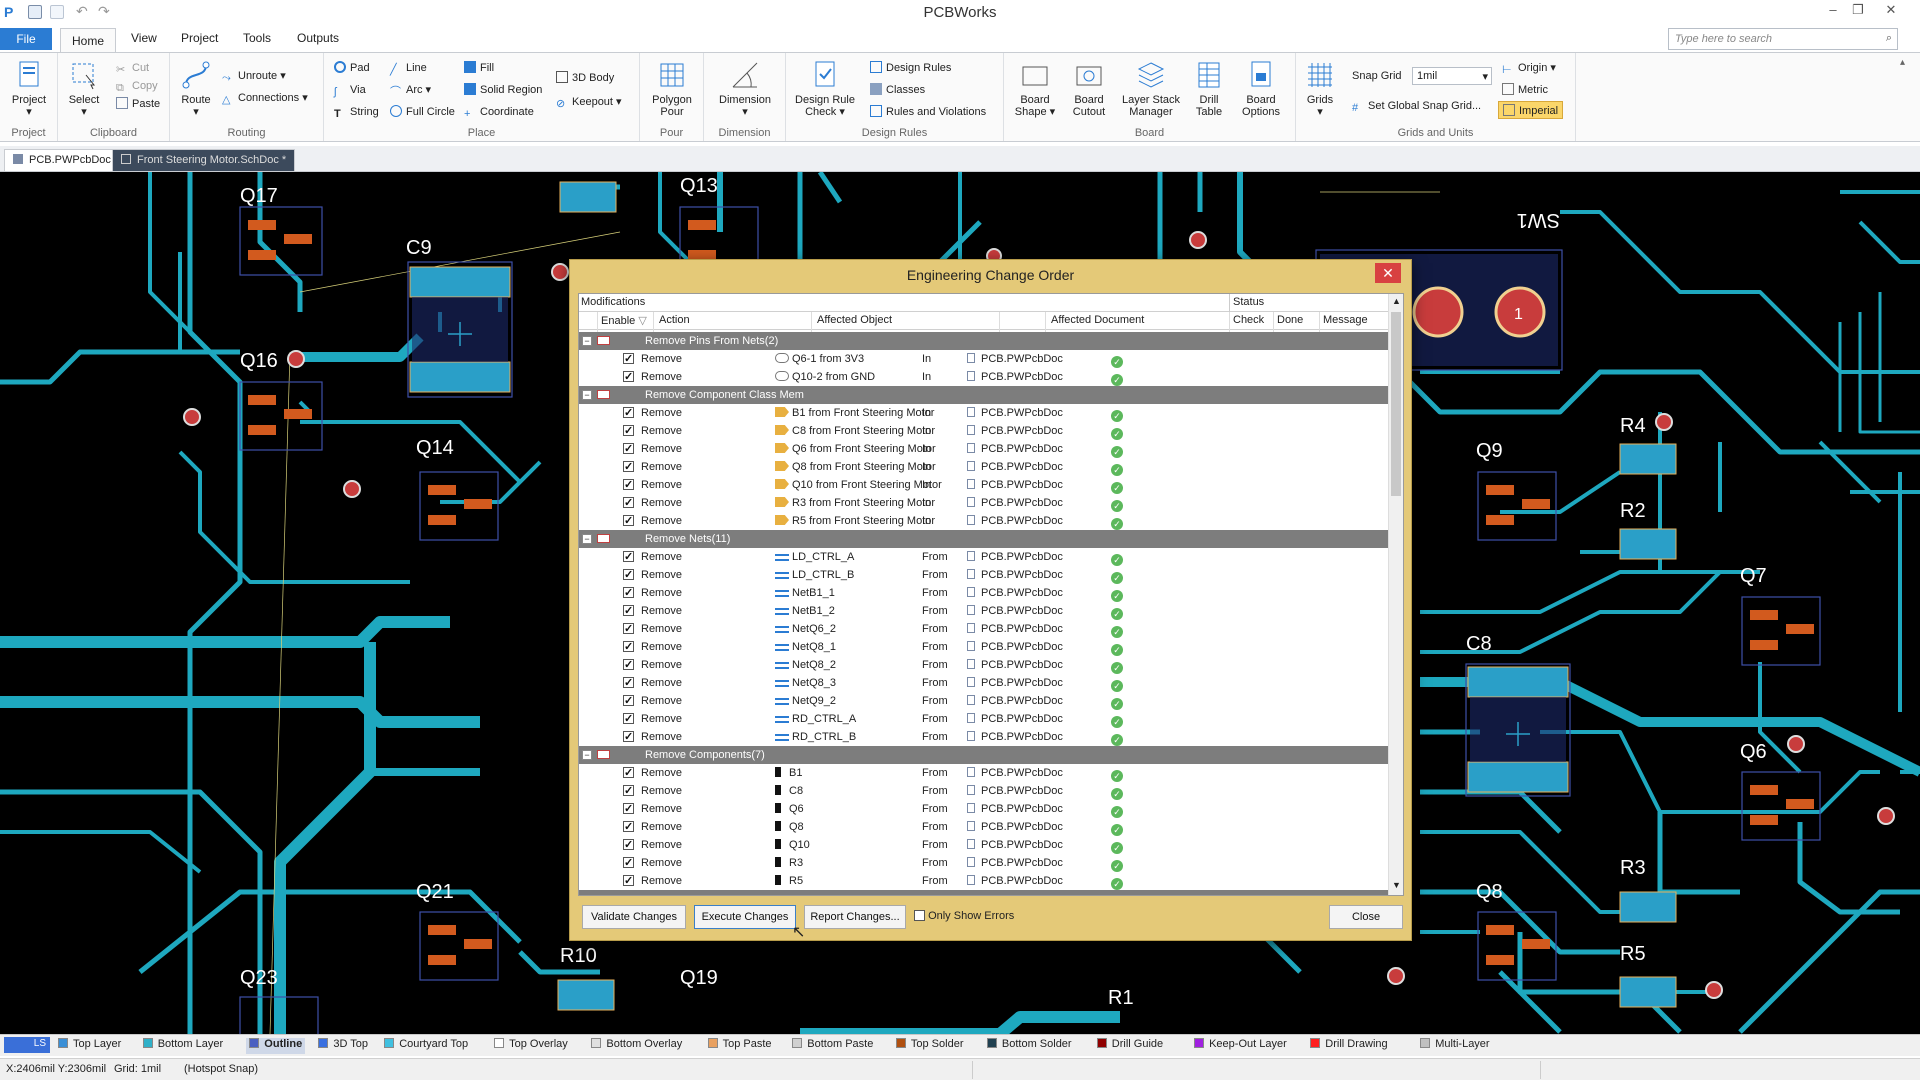 Image resolution: width=1920 pixels, height=1080 pixels. I want to click on layer-tab: Drill Guide, so click(1129, 1046).